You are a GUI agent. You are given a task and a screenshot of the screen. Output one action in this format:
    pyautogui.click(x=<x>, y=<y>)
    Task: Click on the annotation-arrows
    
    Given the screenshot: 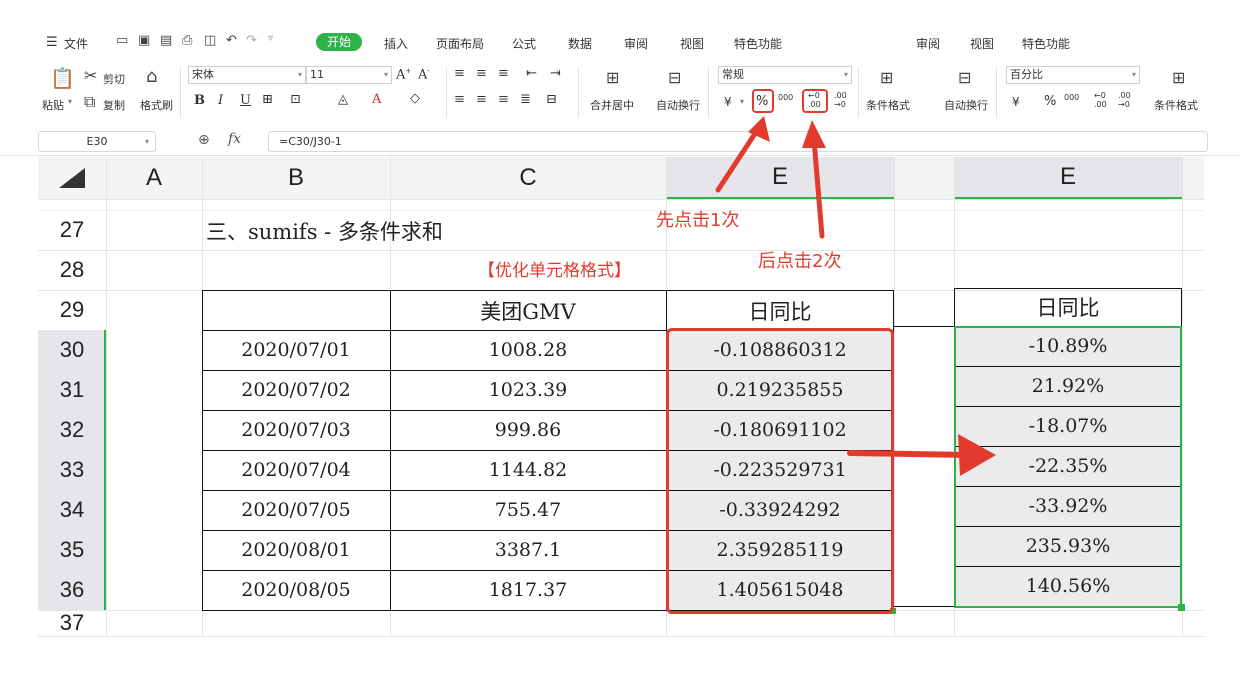 What is the action you would take?
    pyautogui.click(x=855, y=296)
    